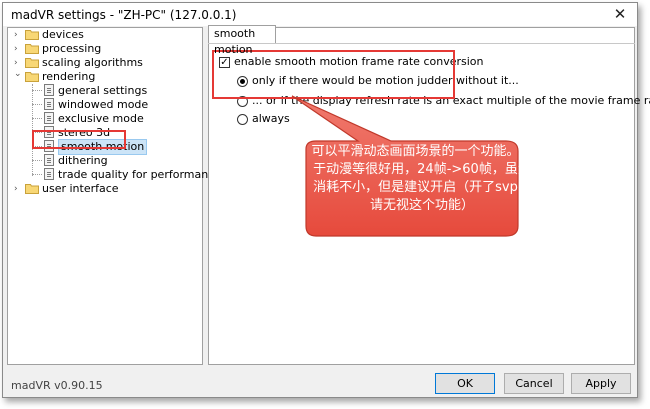 This screenshot has height=409, width=650. I want to click on cancel-button: Cancel, so click(534, 383).